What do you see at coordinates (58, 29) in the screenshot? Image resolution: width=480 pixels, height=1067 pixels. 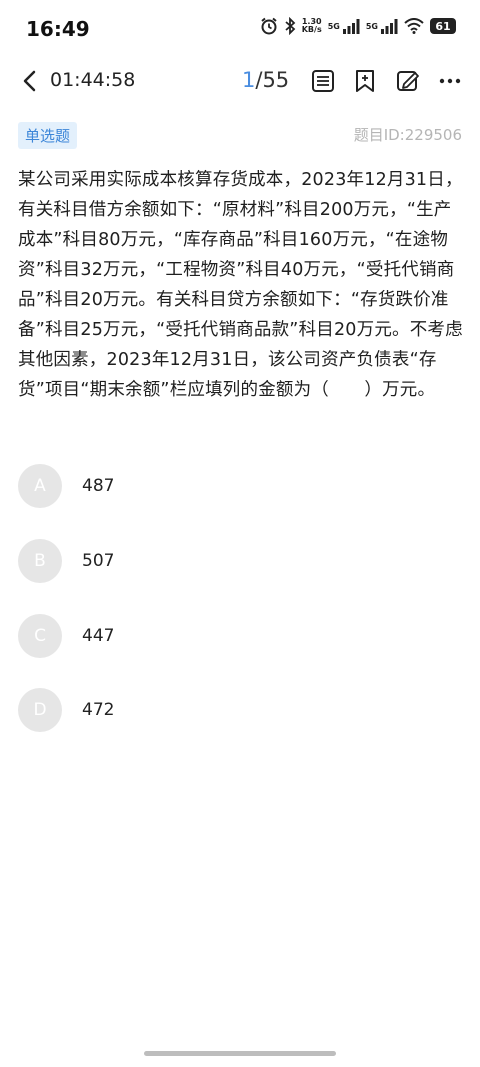 I see `status-time: 16:49` at bounding box center [58, 29].